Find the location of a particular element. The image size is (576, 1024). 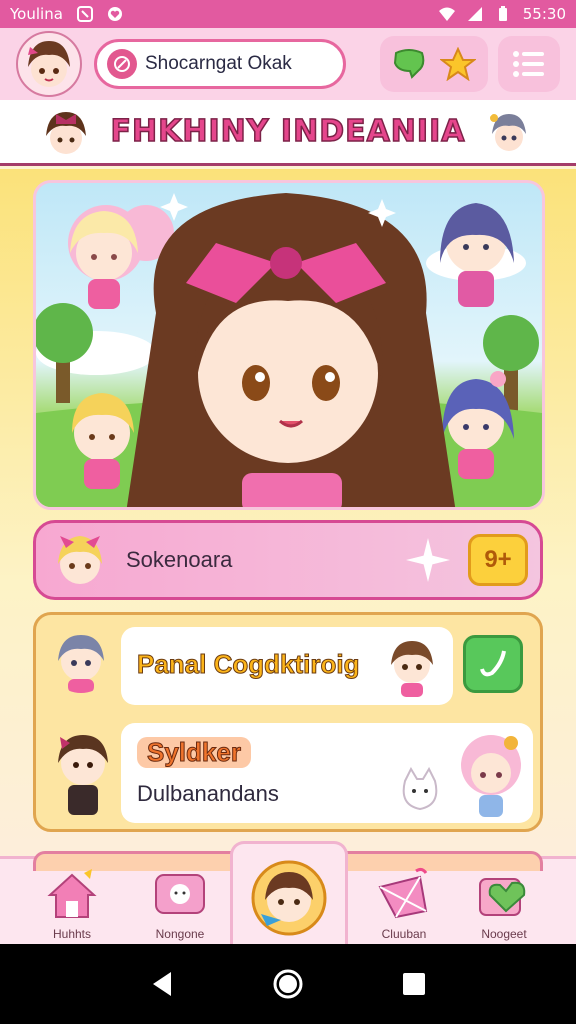

battery-icon is located at coordinates (502, 13).